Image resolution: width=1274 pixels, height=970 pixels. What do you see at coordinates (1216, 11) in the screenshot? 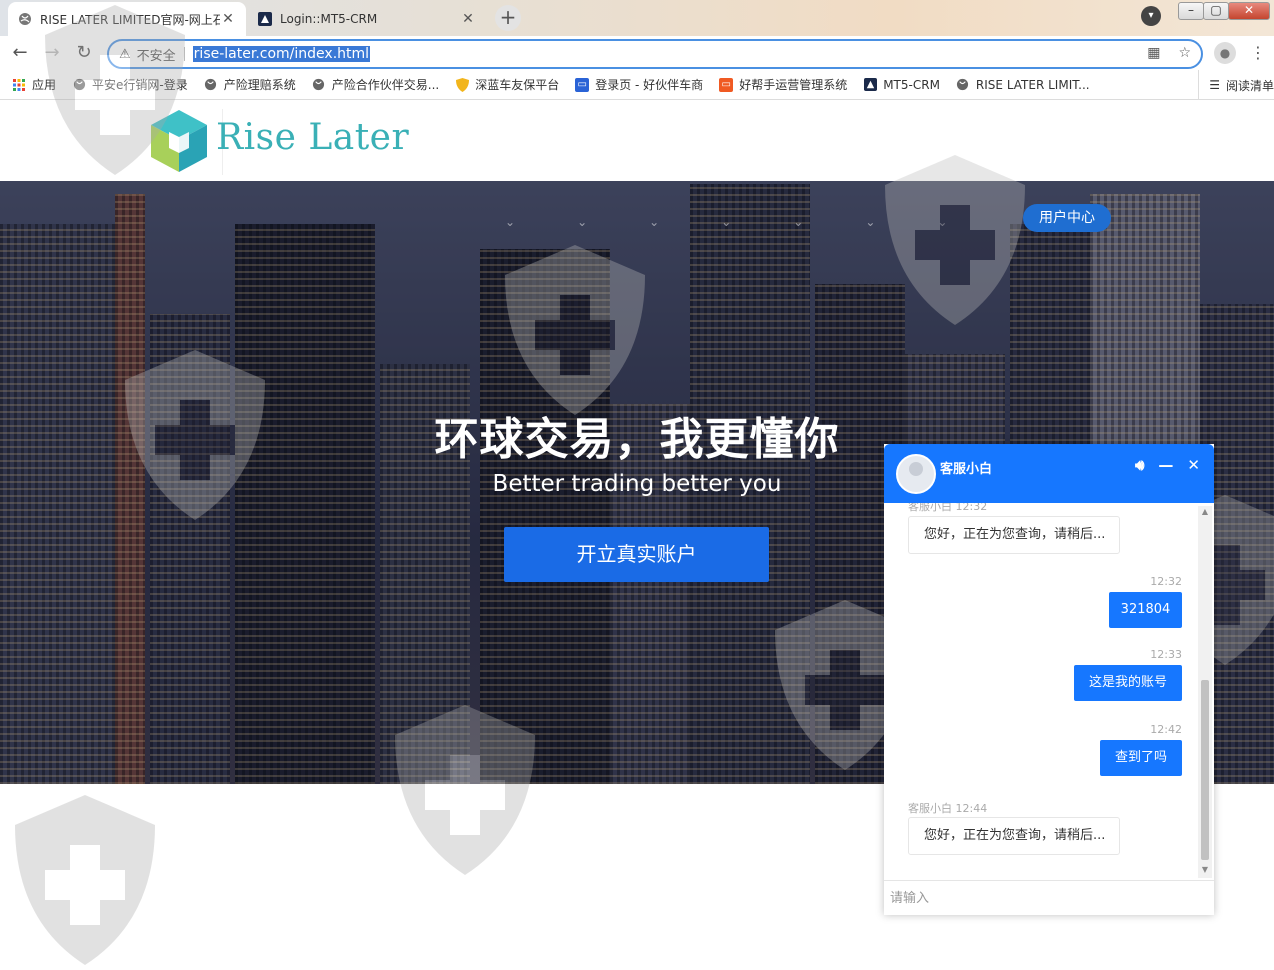
I see `maximize-window-button: ▢` at bounding box center [1216, 11].